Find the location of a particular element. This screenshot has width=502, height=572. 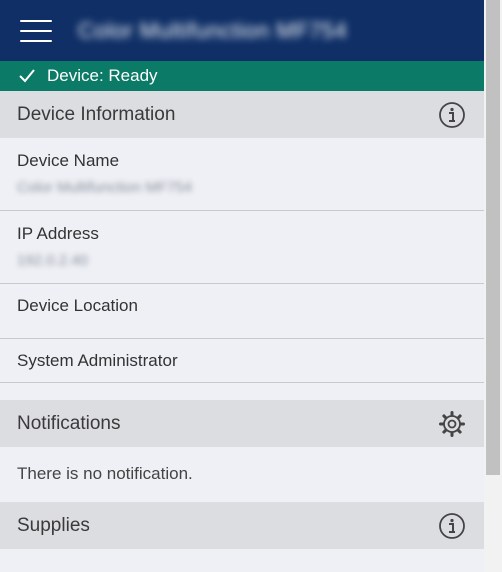

check-icon is located at coordinates (27, 76).